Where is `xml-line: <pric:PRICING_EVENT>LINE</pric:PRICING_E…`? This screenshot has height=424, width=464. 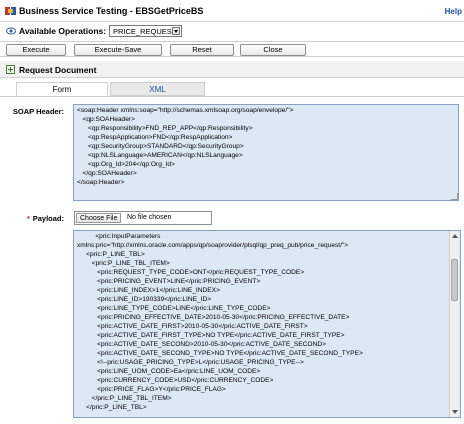 xml-line: <pric:PRICING_EVENT>LINE</pric:PRICING_E… is located at coordinates (169, 281).